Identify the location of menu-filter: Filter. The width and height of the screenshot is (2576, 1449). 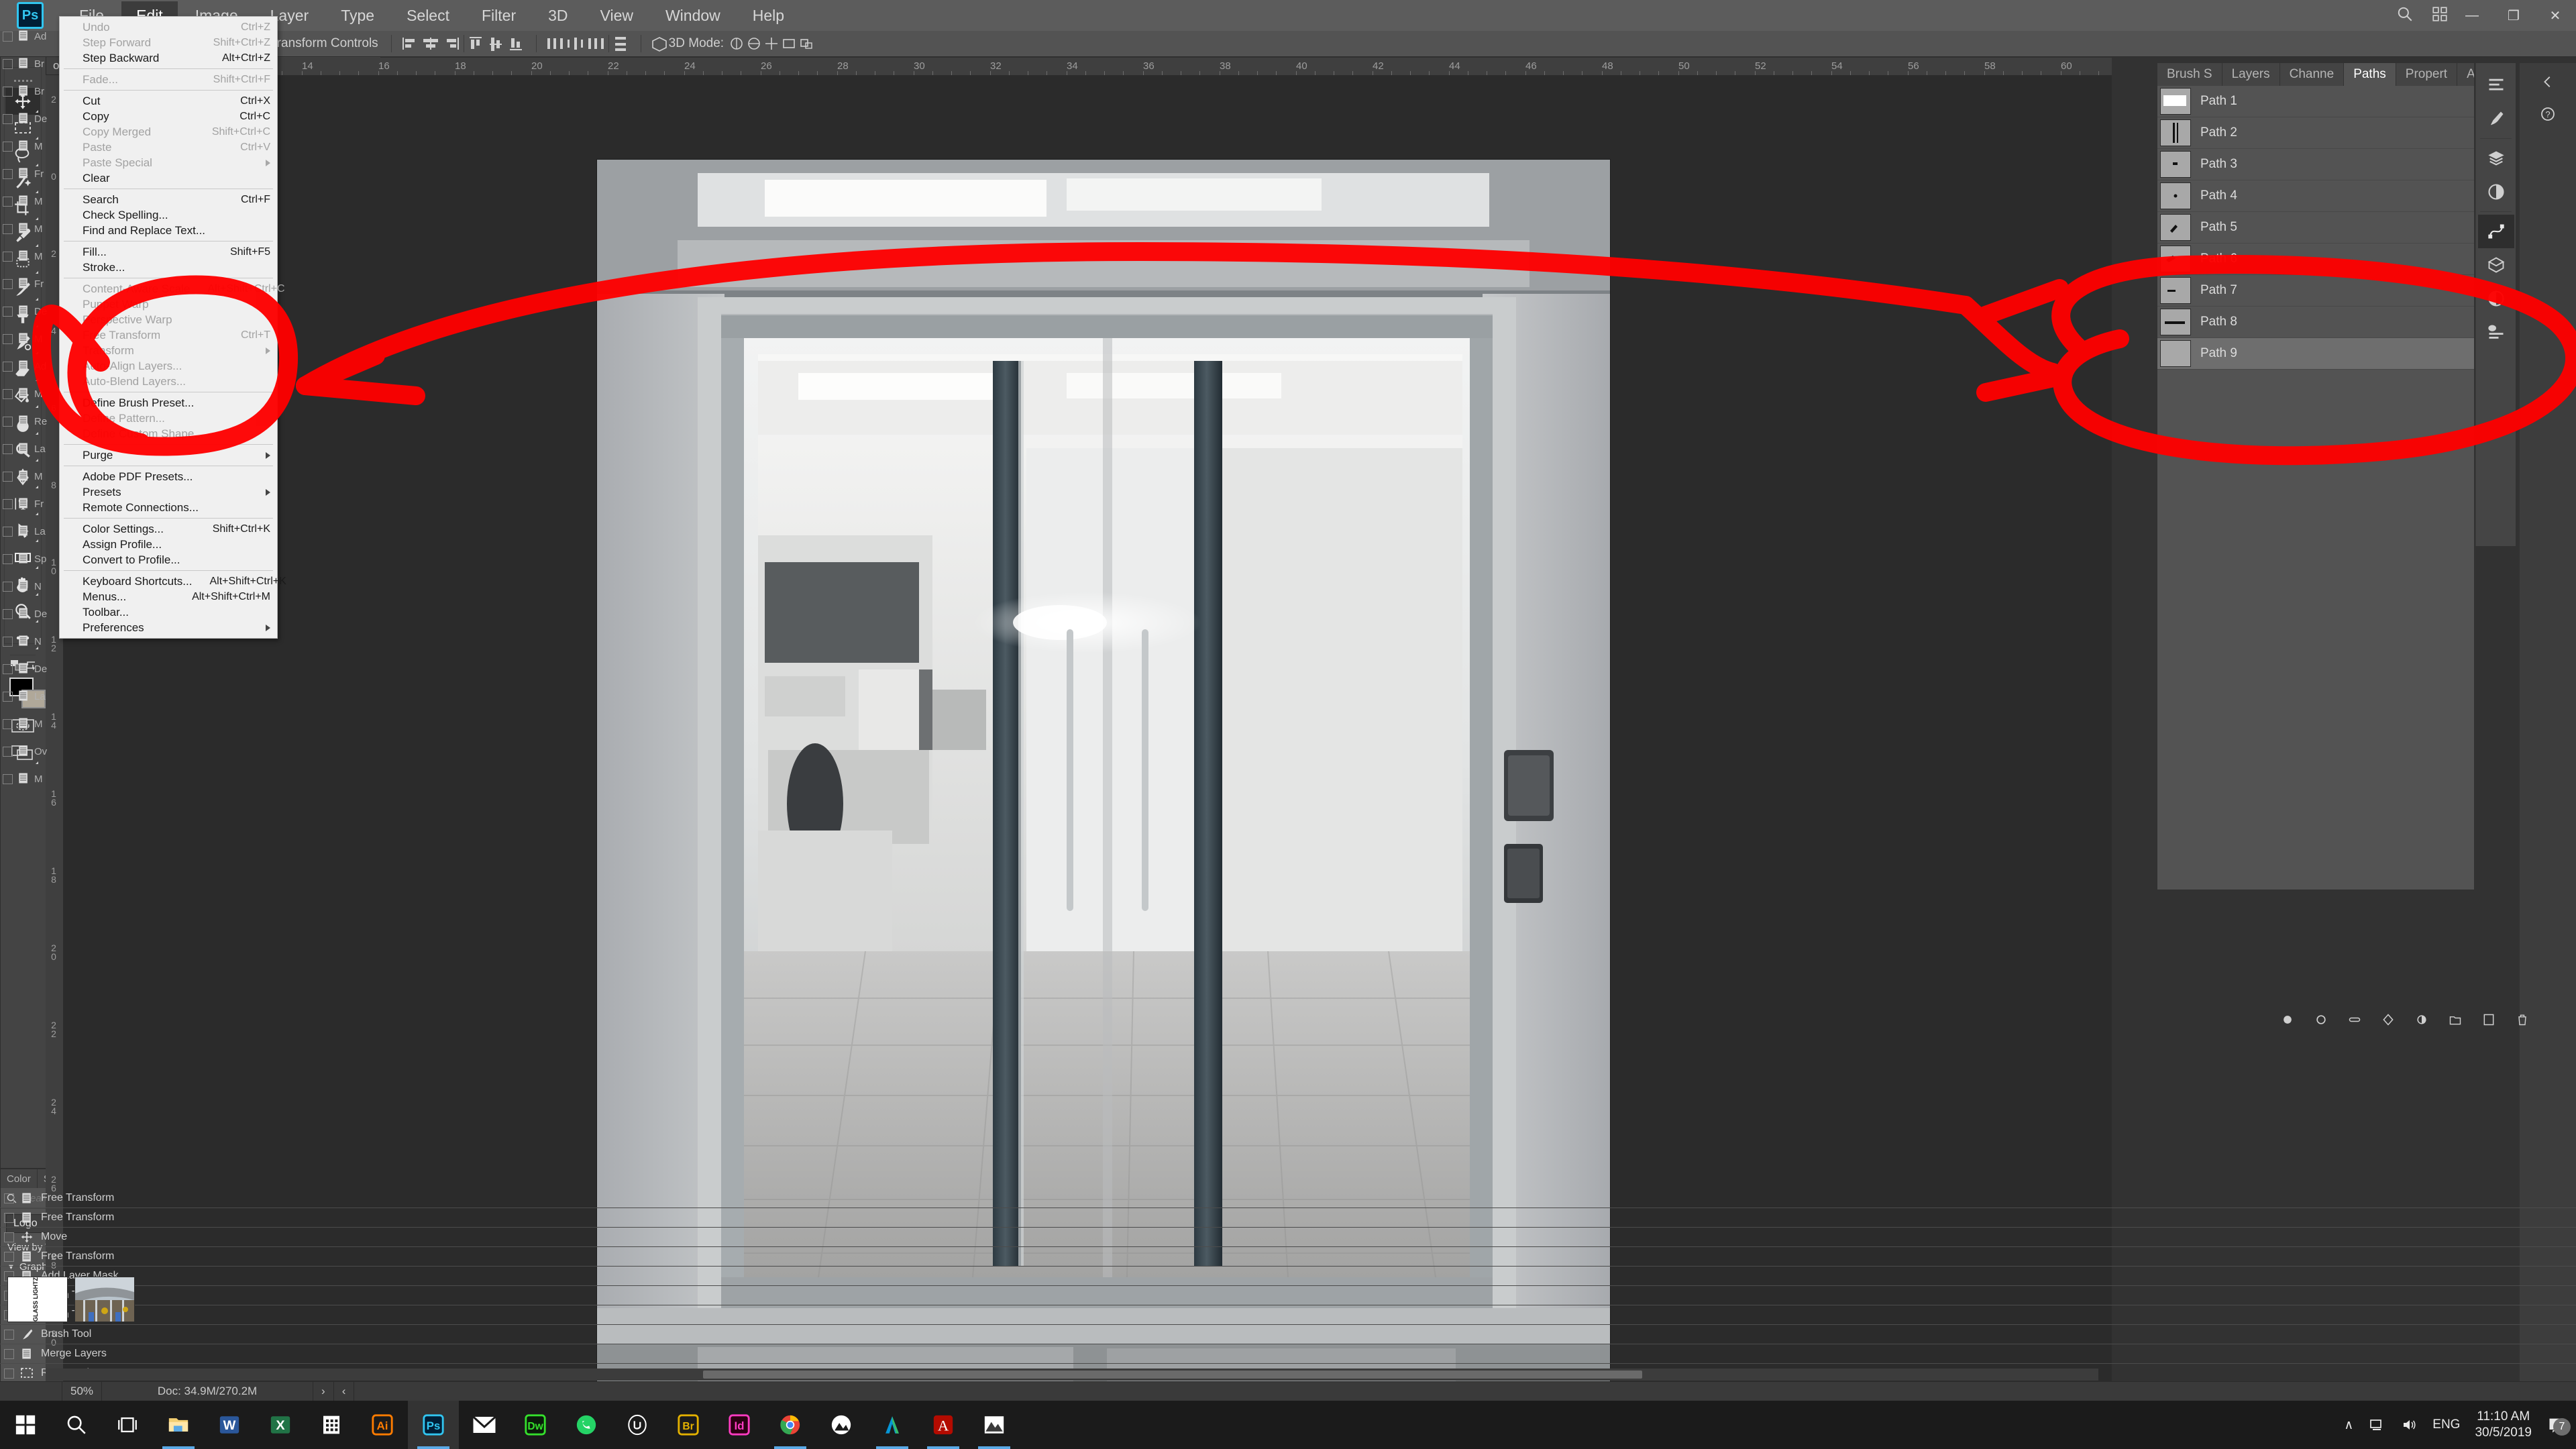
(499, 15).